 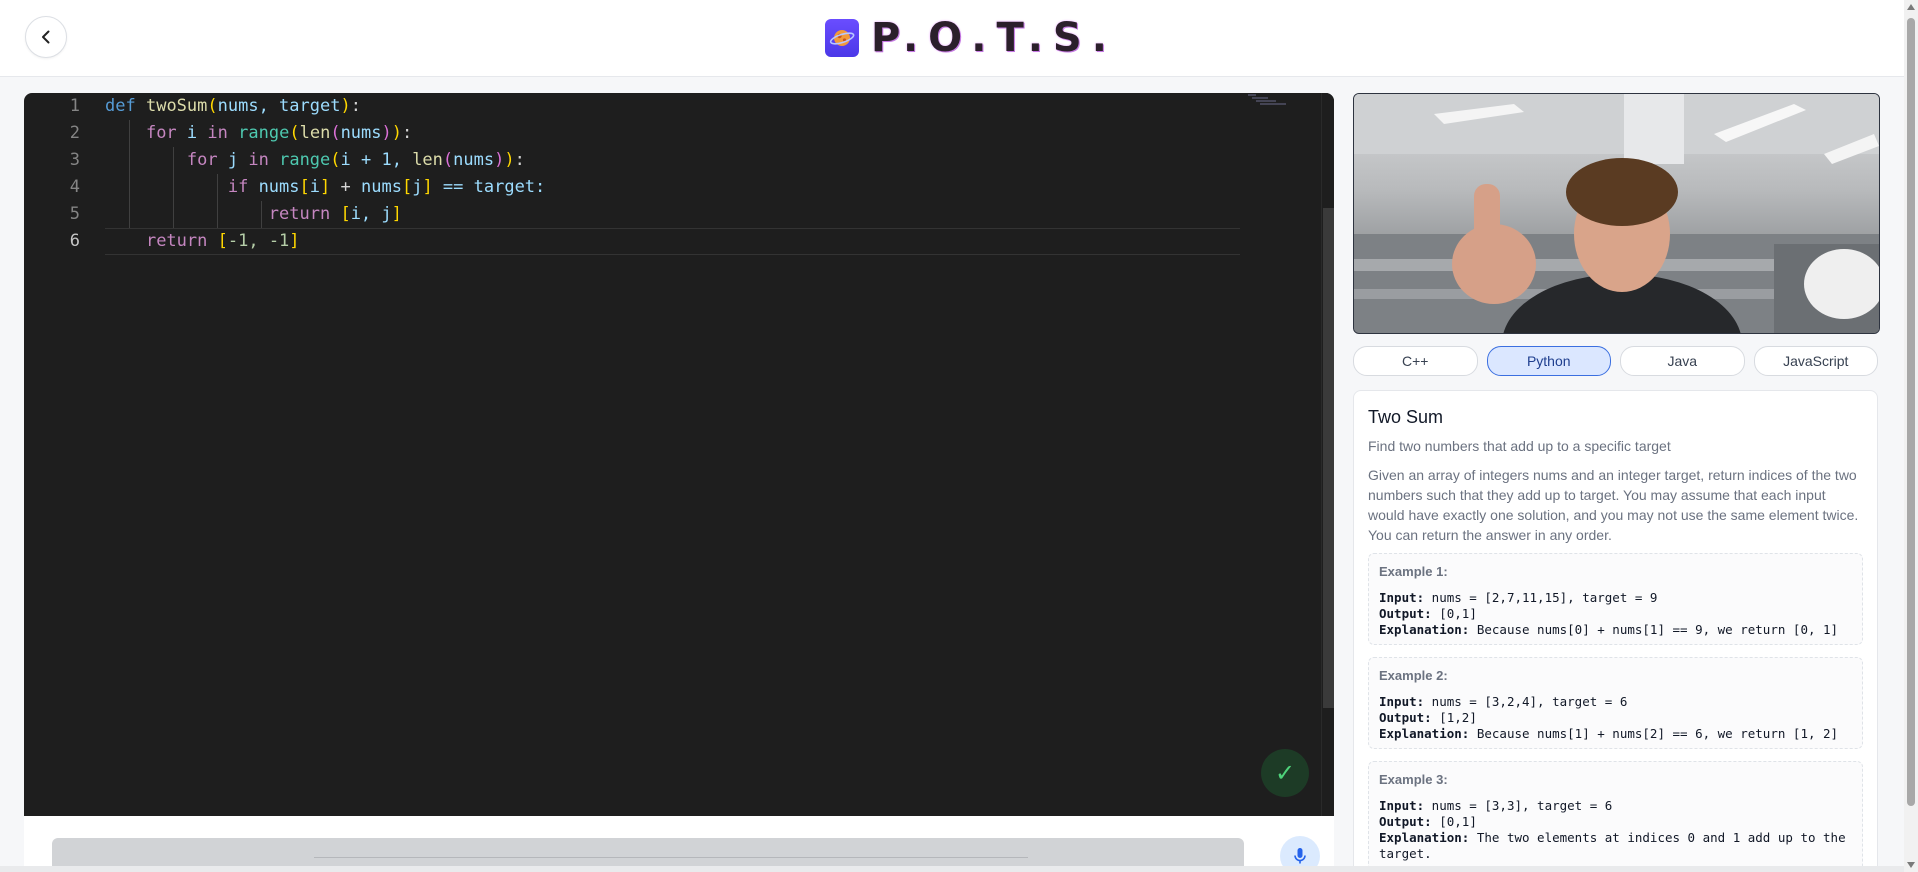 I want to click on microphone-icon, so click(x=1300, y=856).